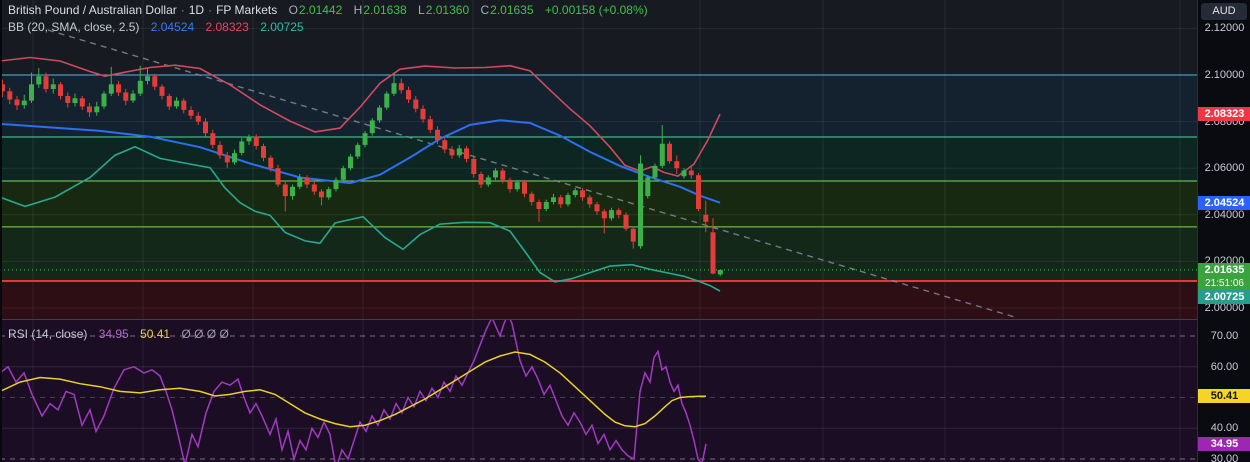 The image size is (1250, 462). What do you see at coordinates (385, 10) in the screenshot?
I see `high-value: 2.01638` at bounding box center [385, 10].